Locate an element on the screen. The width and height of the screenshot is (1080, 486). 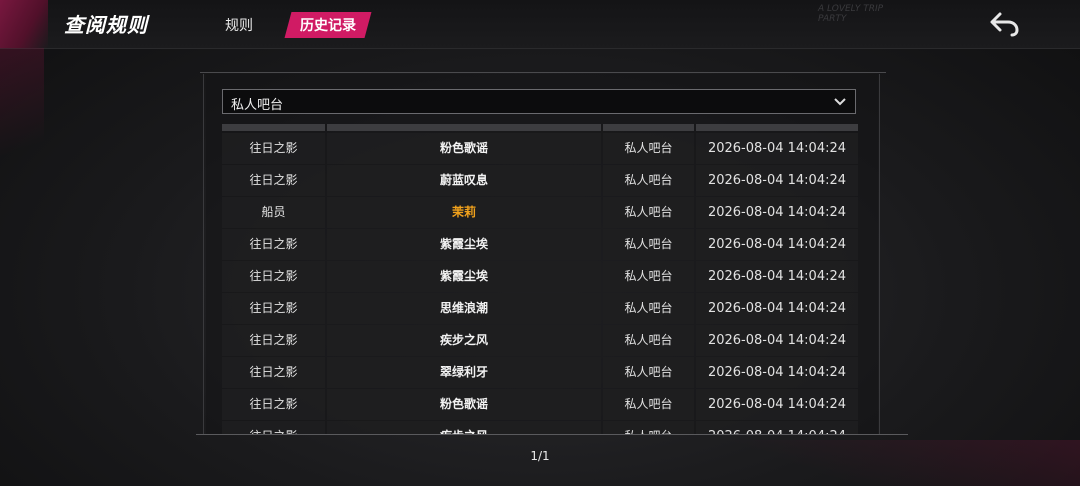
dropdown-selected-value: 私人吧台 is located at coordinates (257, 105).